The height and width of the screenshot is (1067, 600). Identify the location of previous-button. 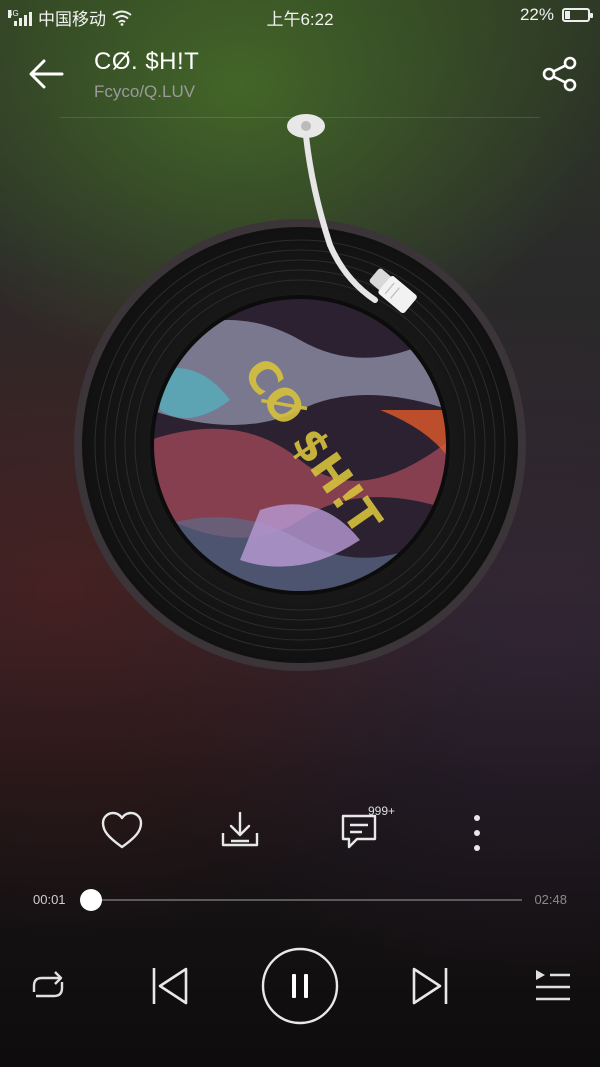
(170, 986).